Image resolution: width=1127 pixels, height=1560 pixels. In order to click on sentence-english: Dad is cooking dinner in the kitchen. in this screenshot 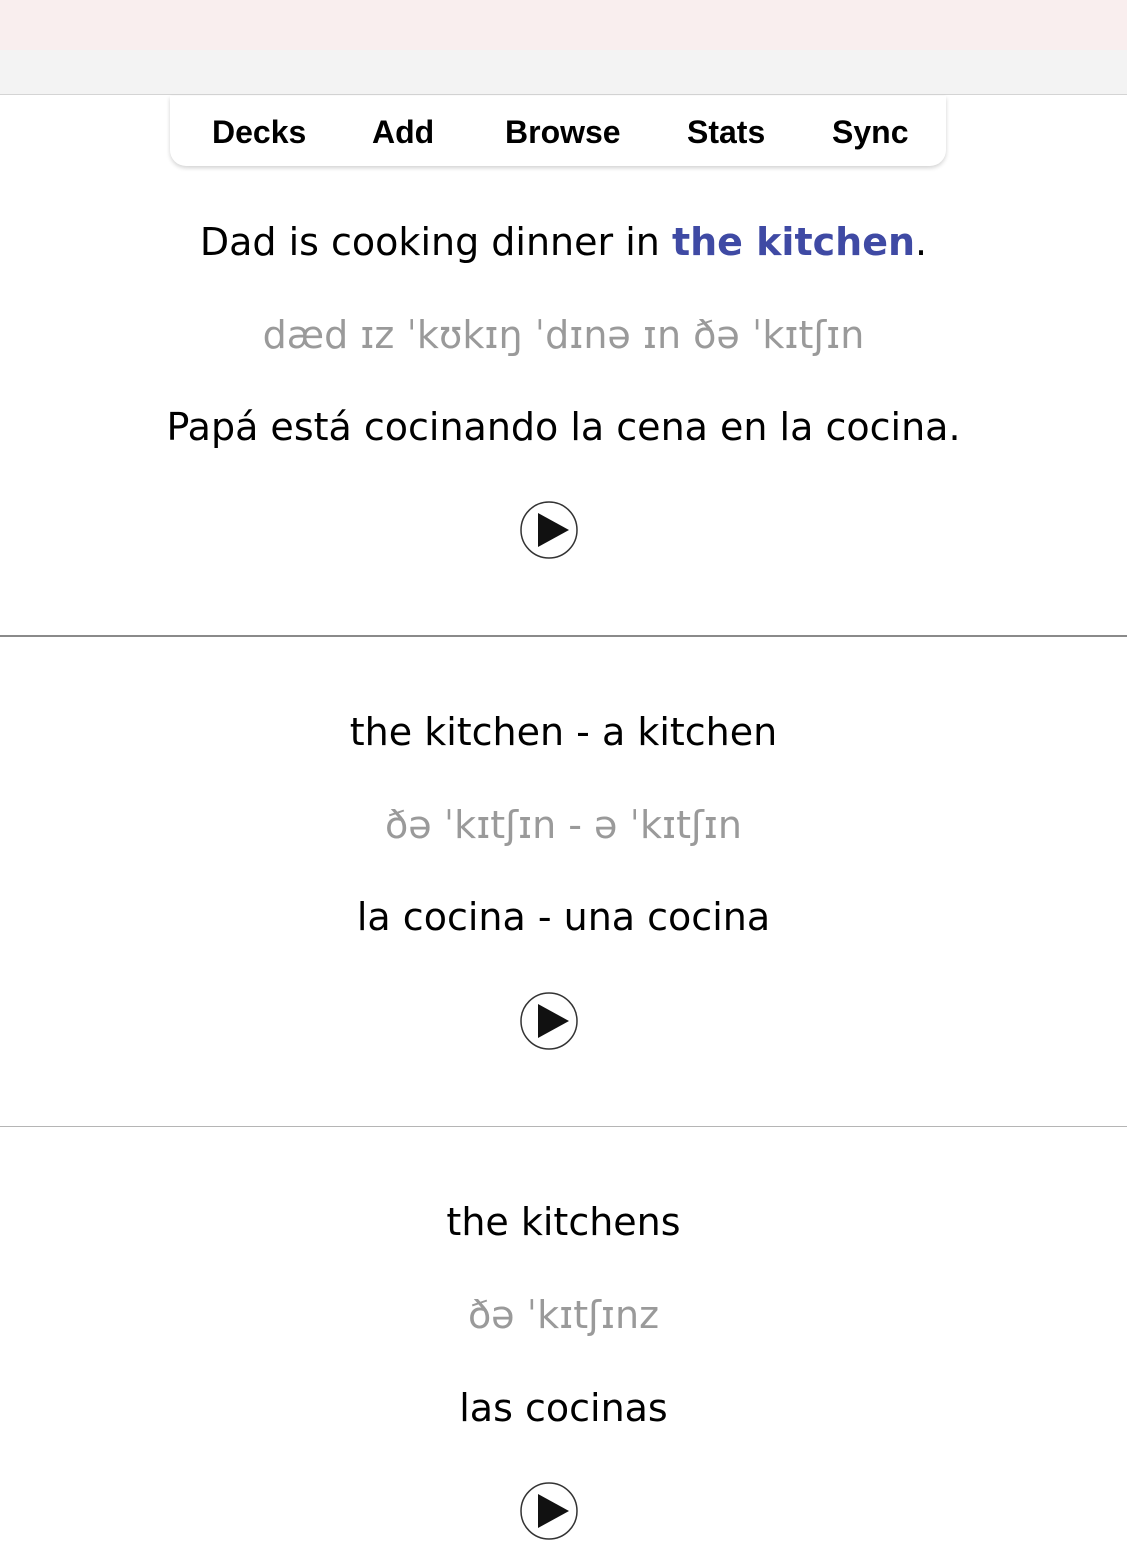, I will do `click(563, 242)`.